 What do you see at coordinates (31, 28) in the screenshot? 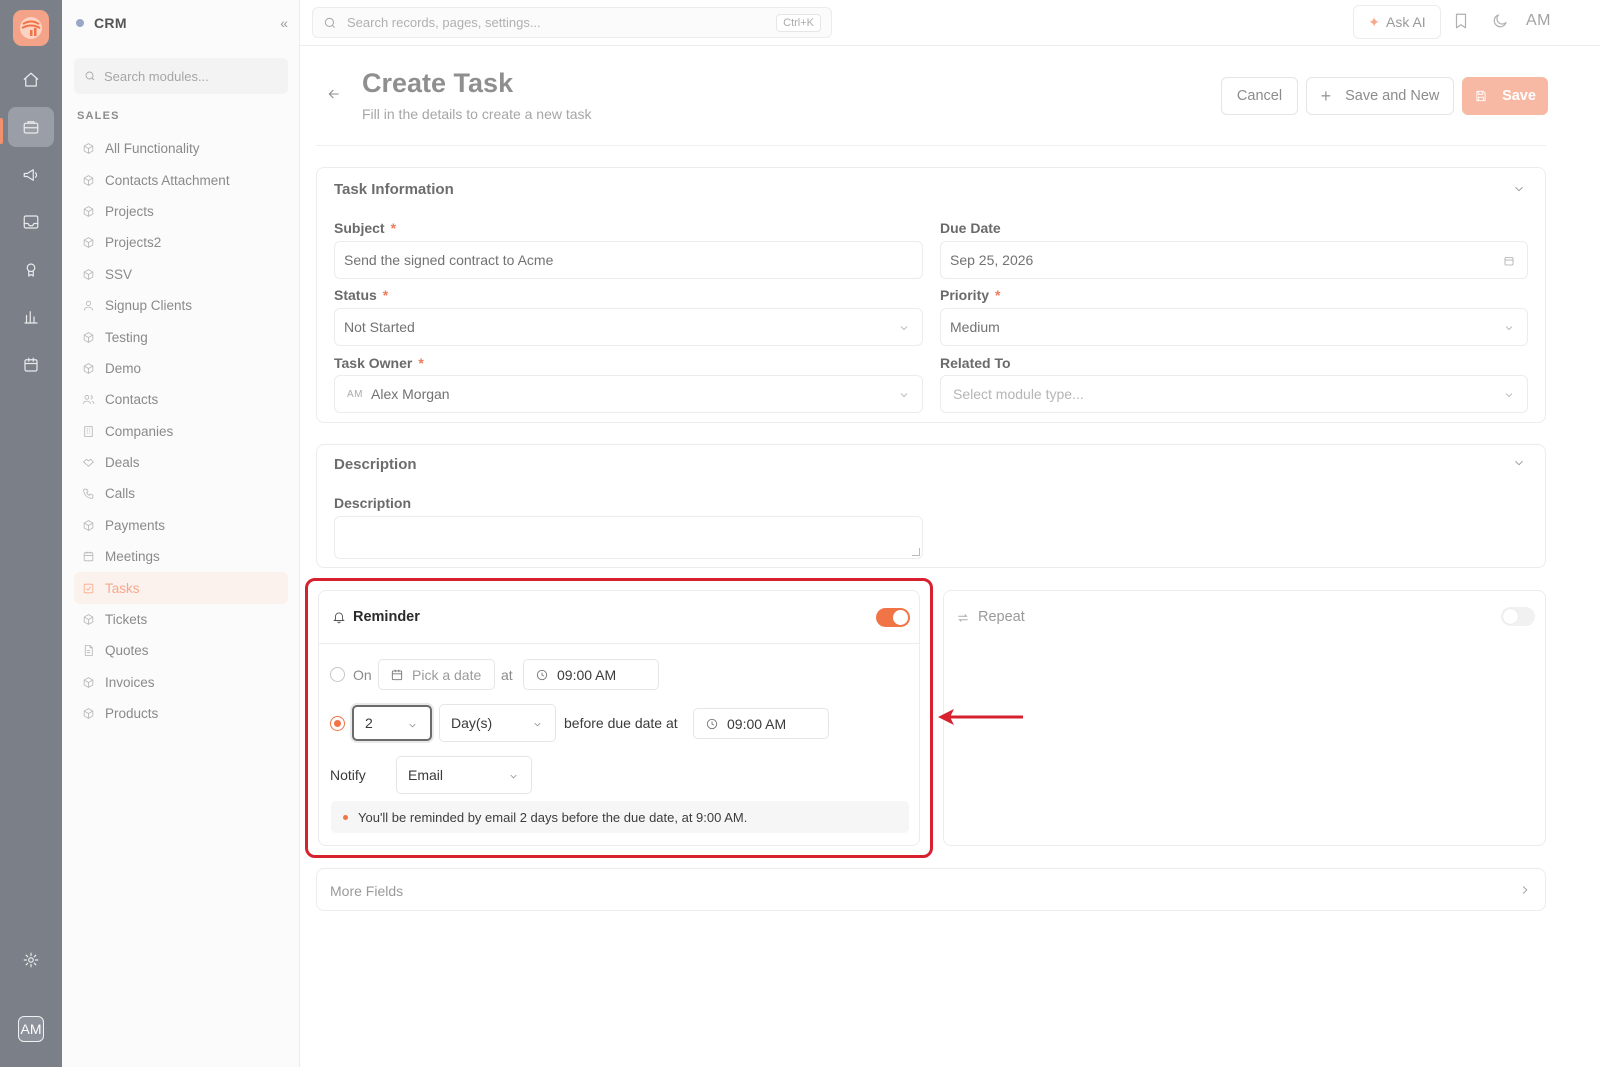
I see `app-logo` at bounding box center [31, 28].